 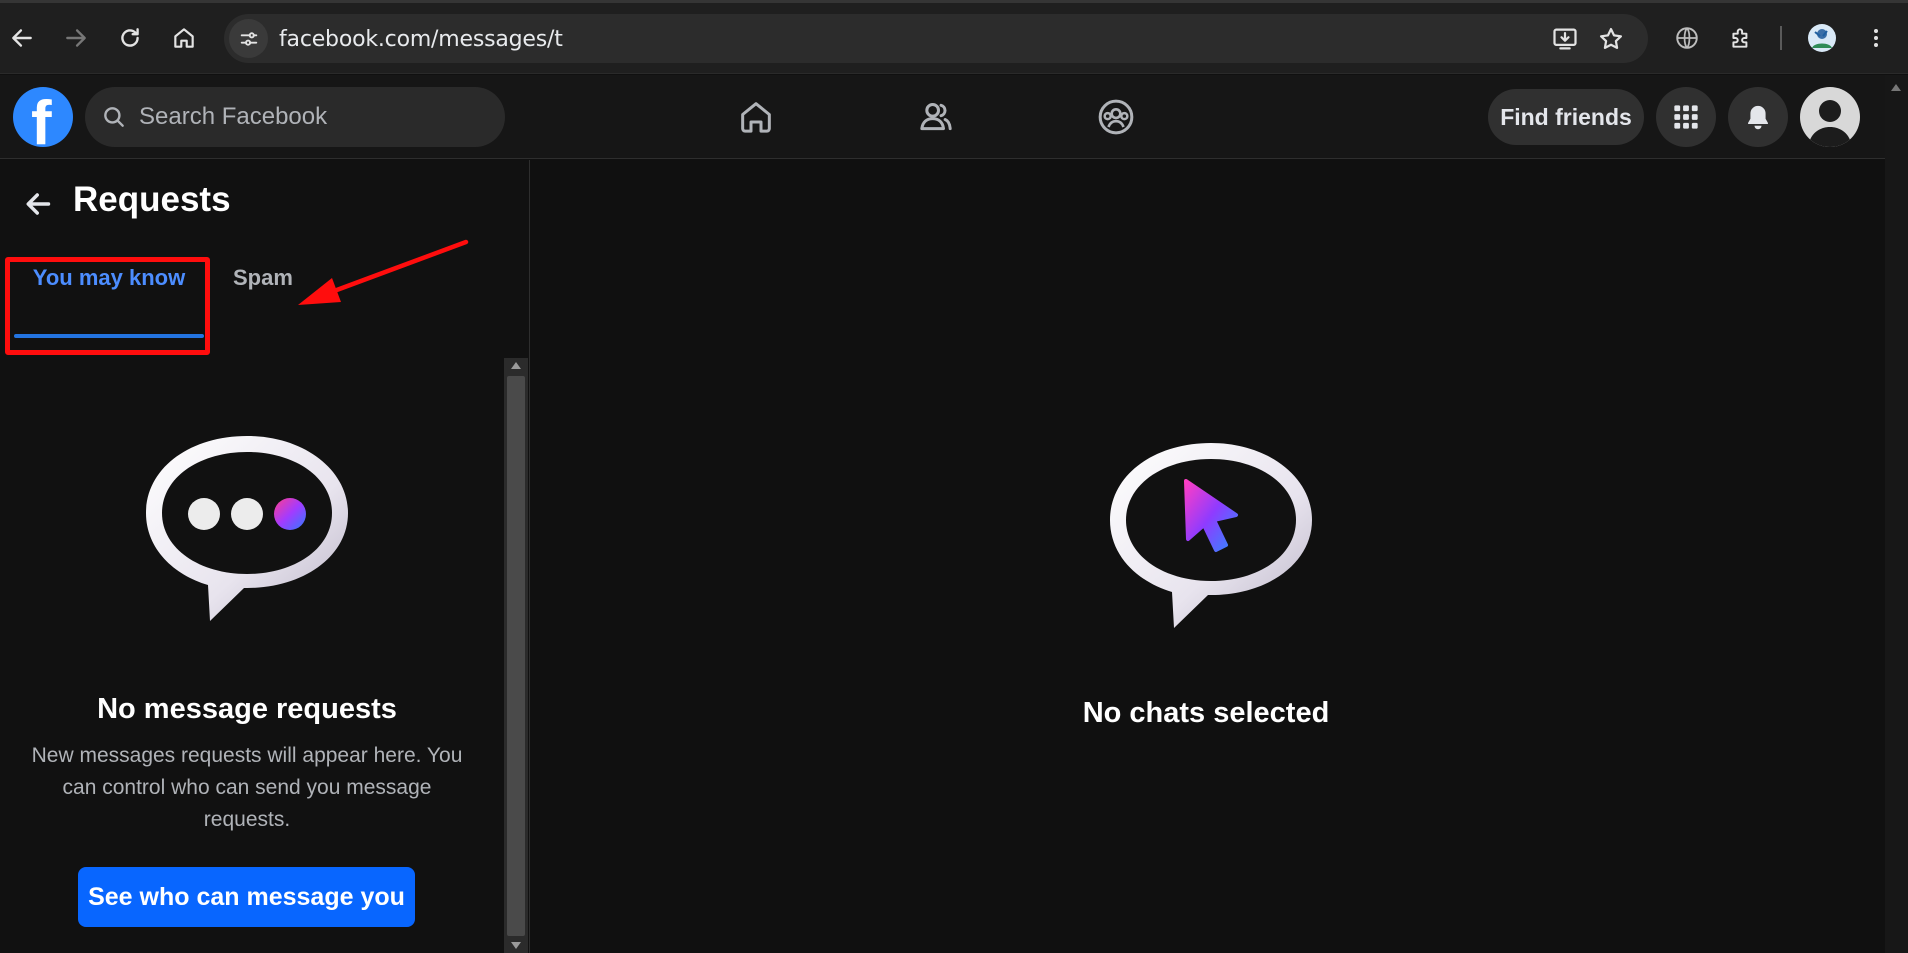 I want to click on extensions-button, so click(x=1741, y=38).